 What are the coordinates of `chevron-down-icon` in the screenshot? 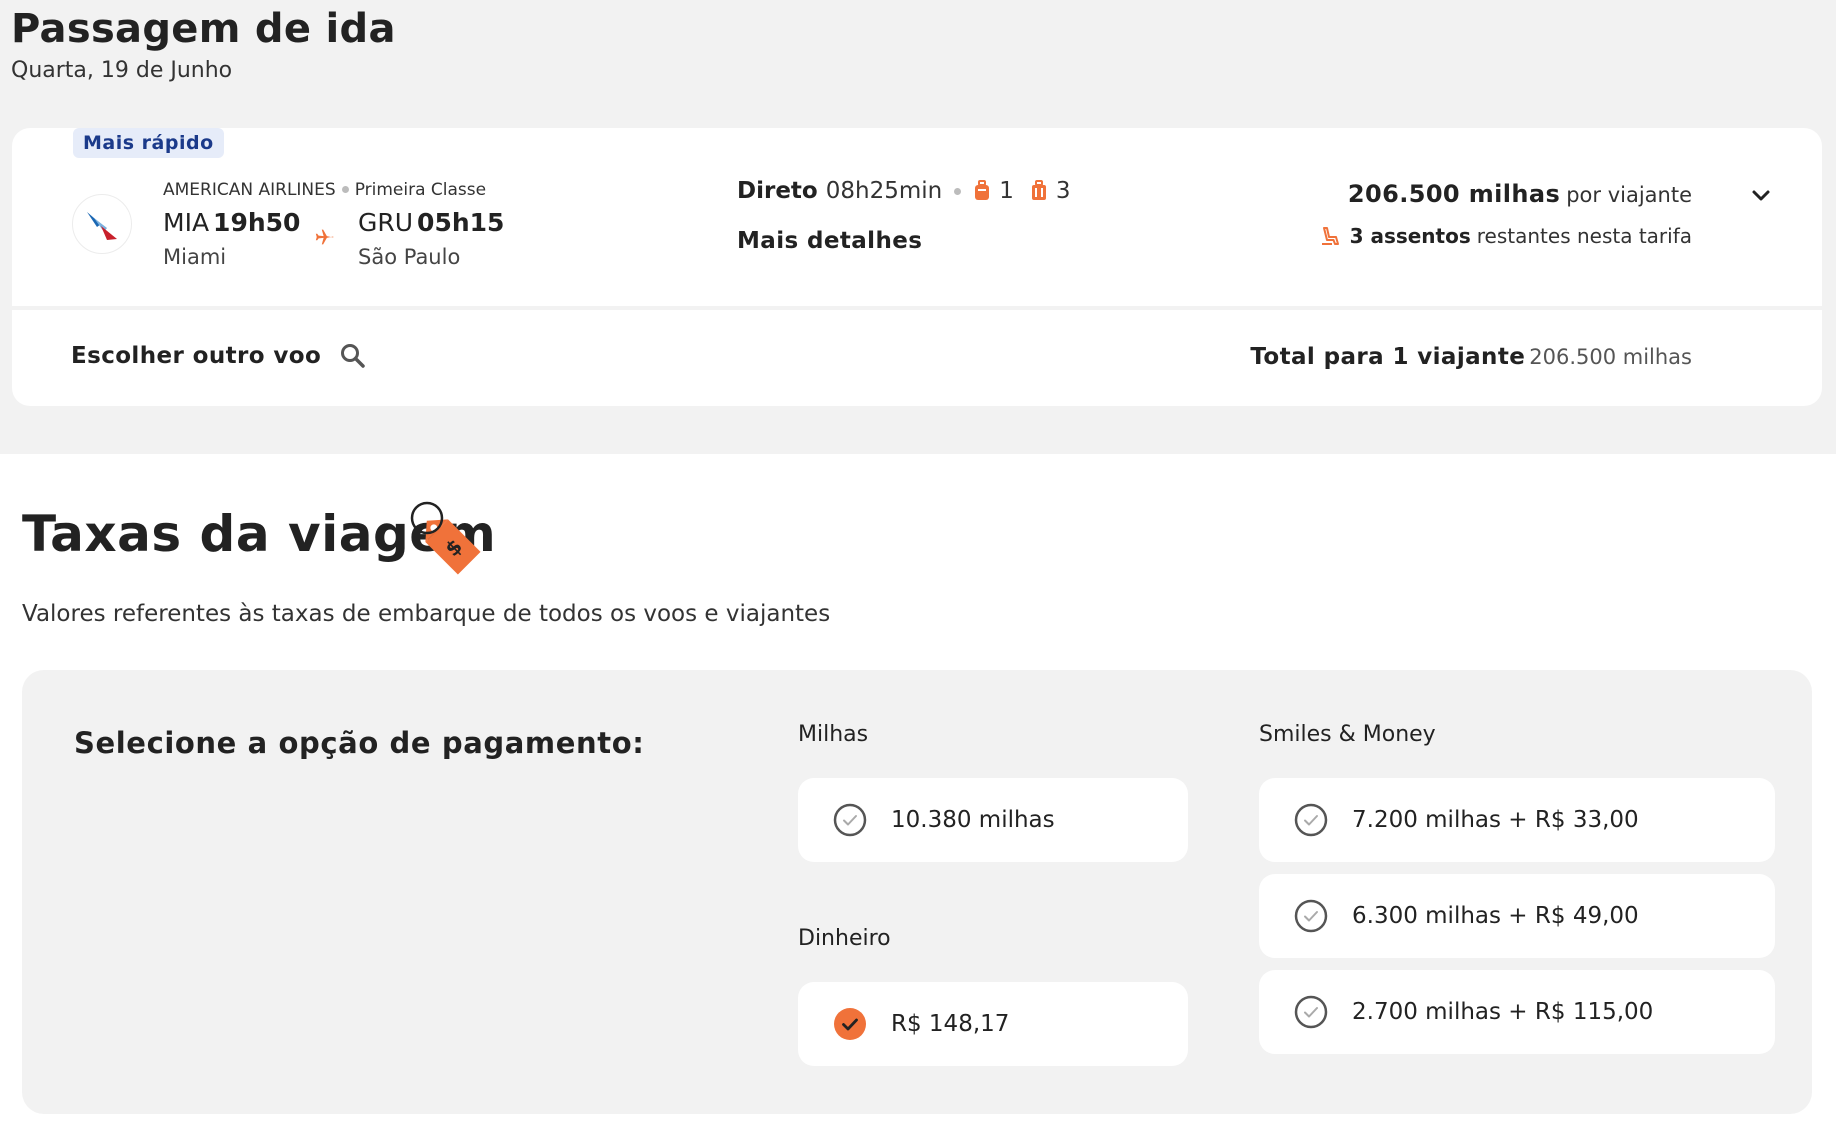 It's located at (1761, 195).